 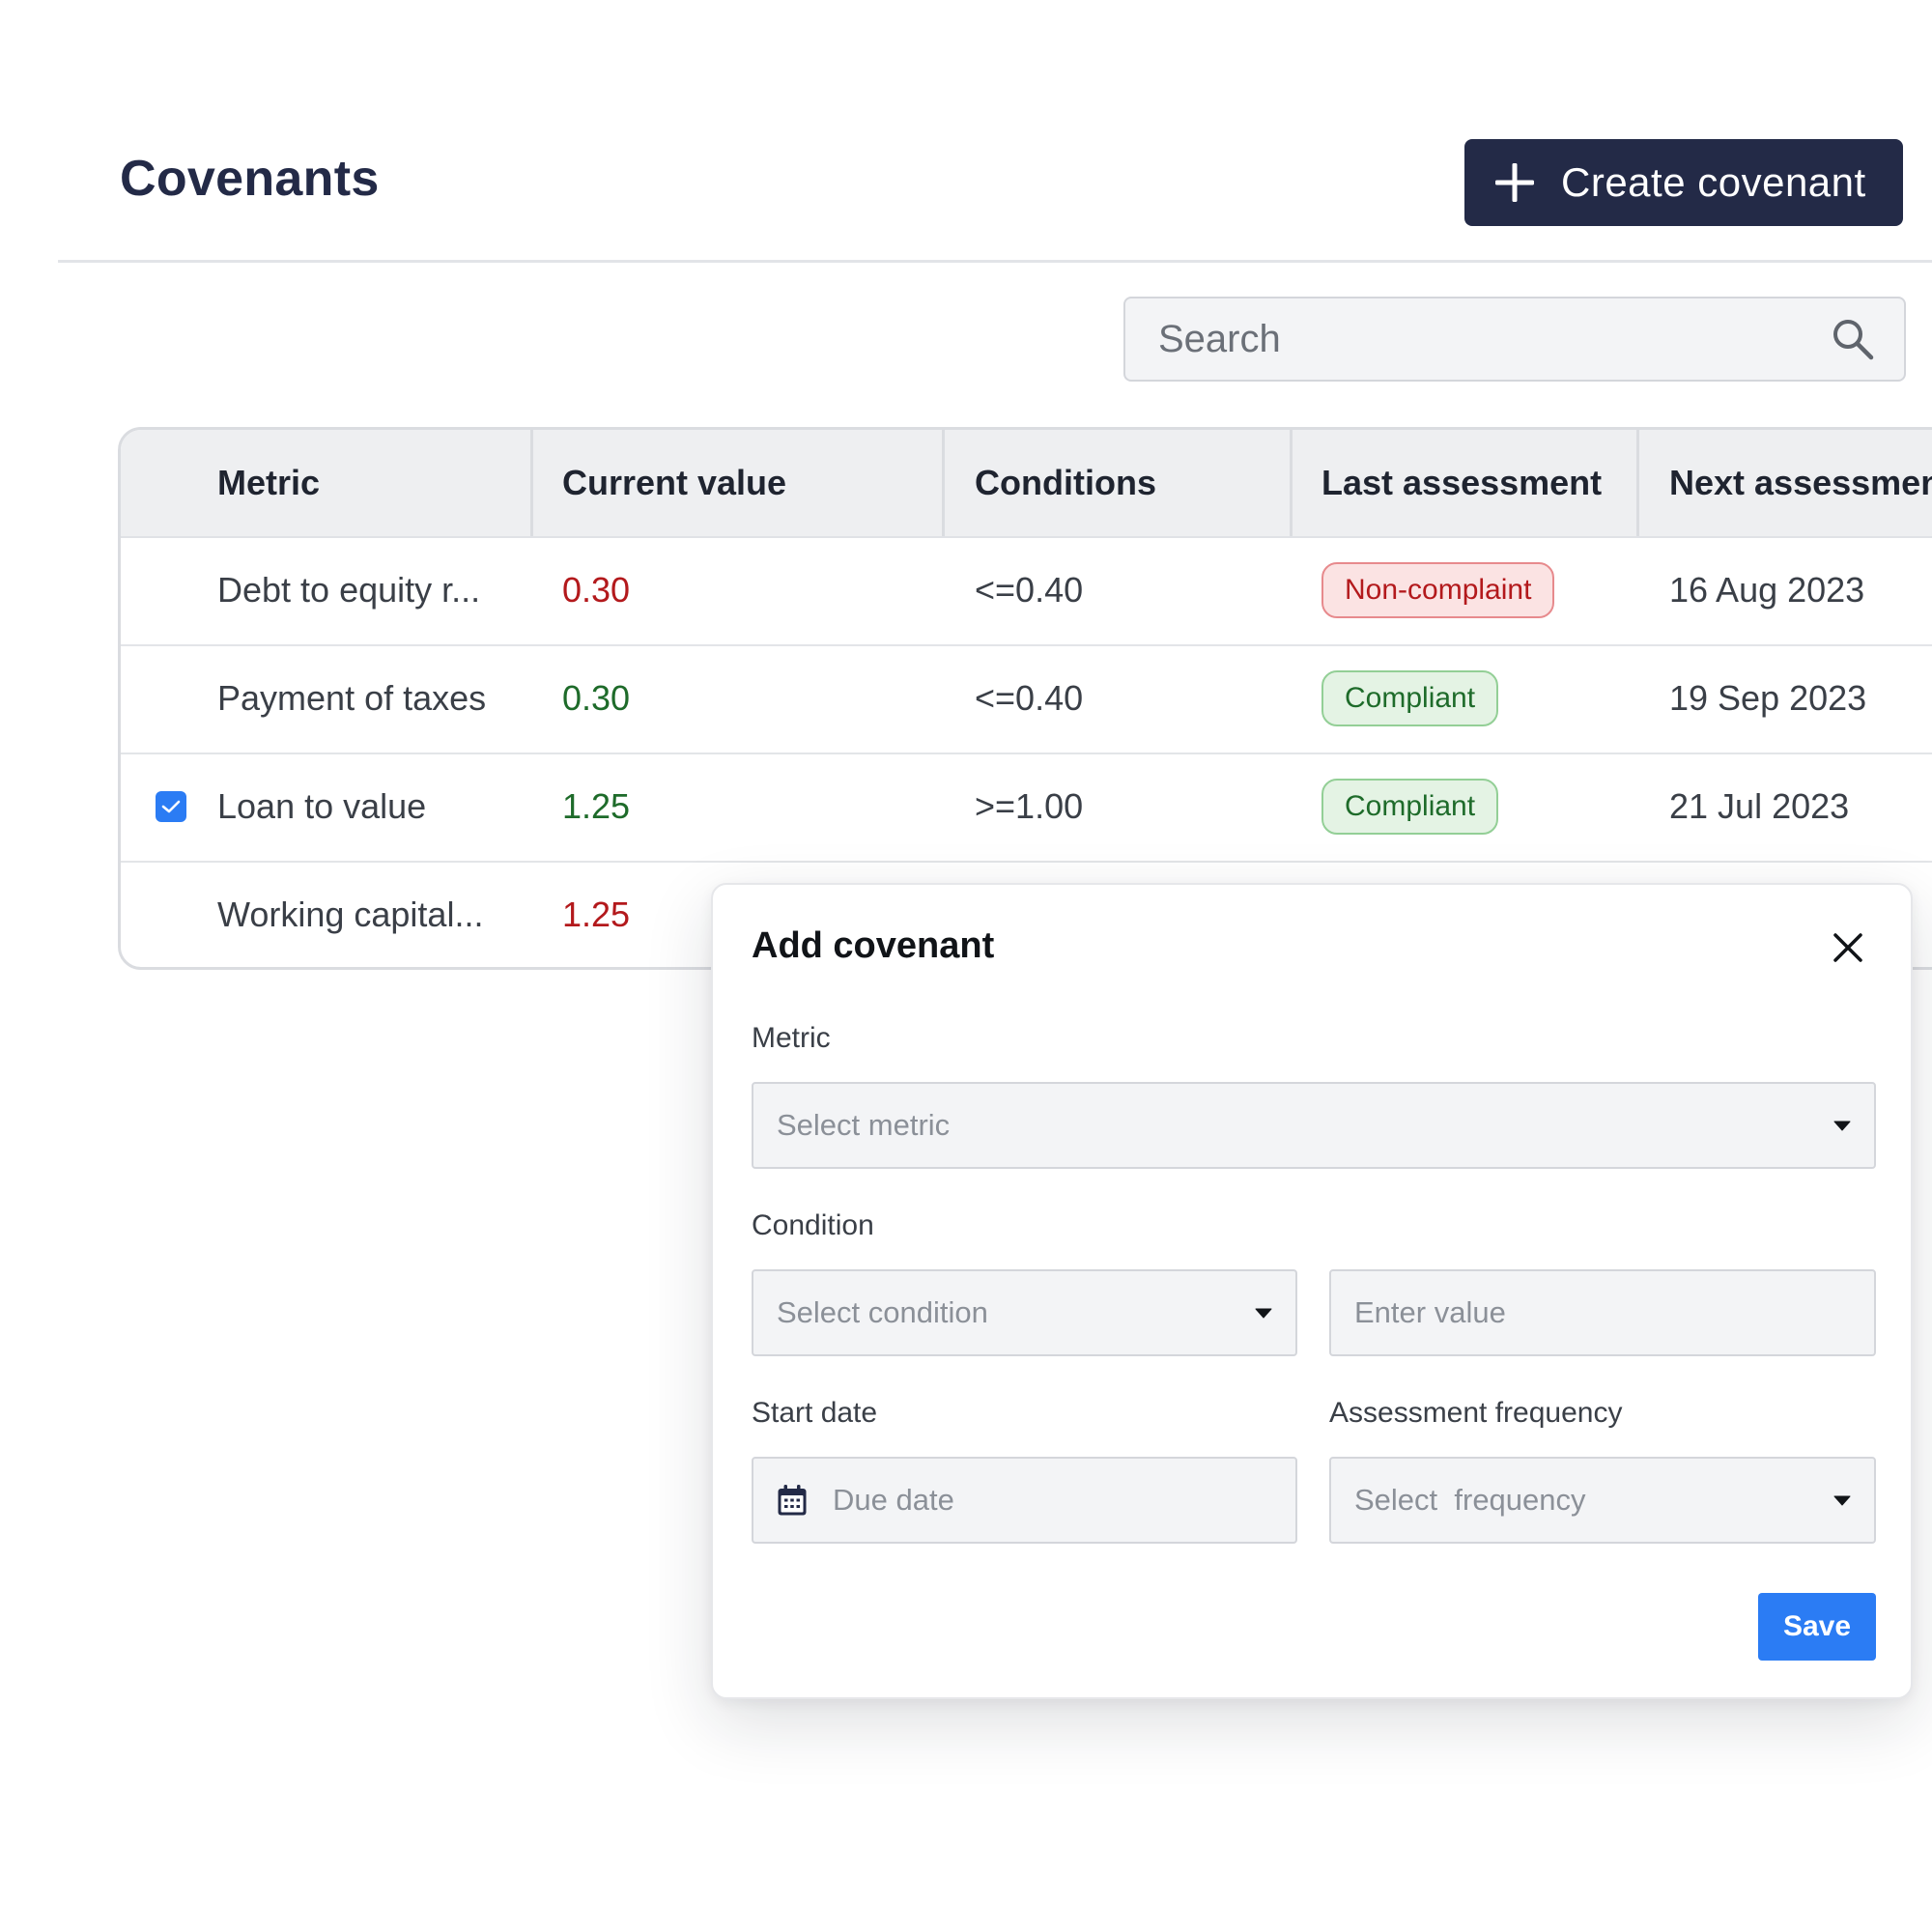 What do you see at coordinates (893, 1500) in the screenshot?
I see `start-date-placeholder: Due date` at bounding box center [893, 1500].